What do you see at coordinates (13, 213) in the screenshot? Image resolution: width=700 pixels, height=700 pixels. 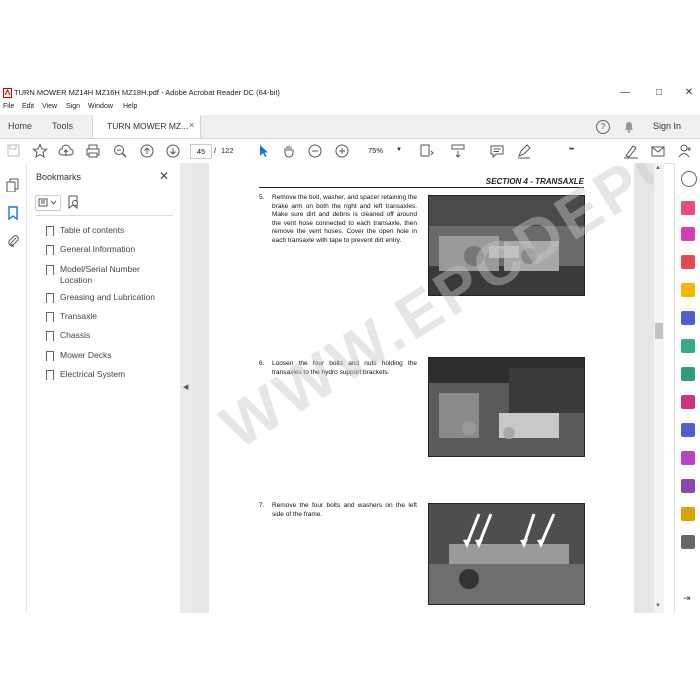 I see `bookmarks-panel-icon` at bounding box center [13, 213].